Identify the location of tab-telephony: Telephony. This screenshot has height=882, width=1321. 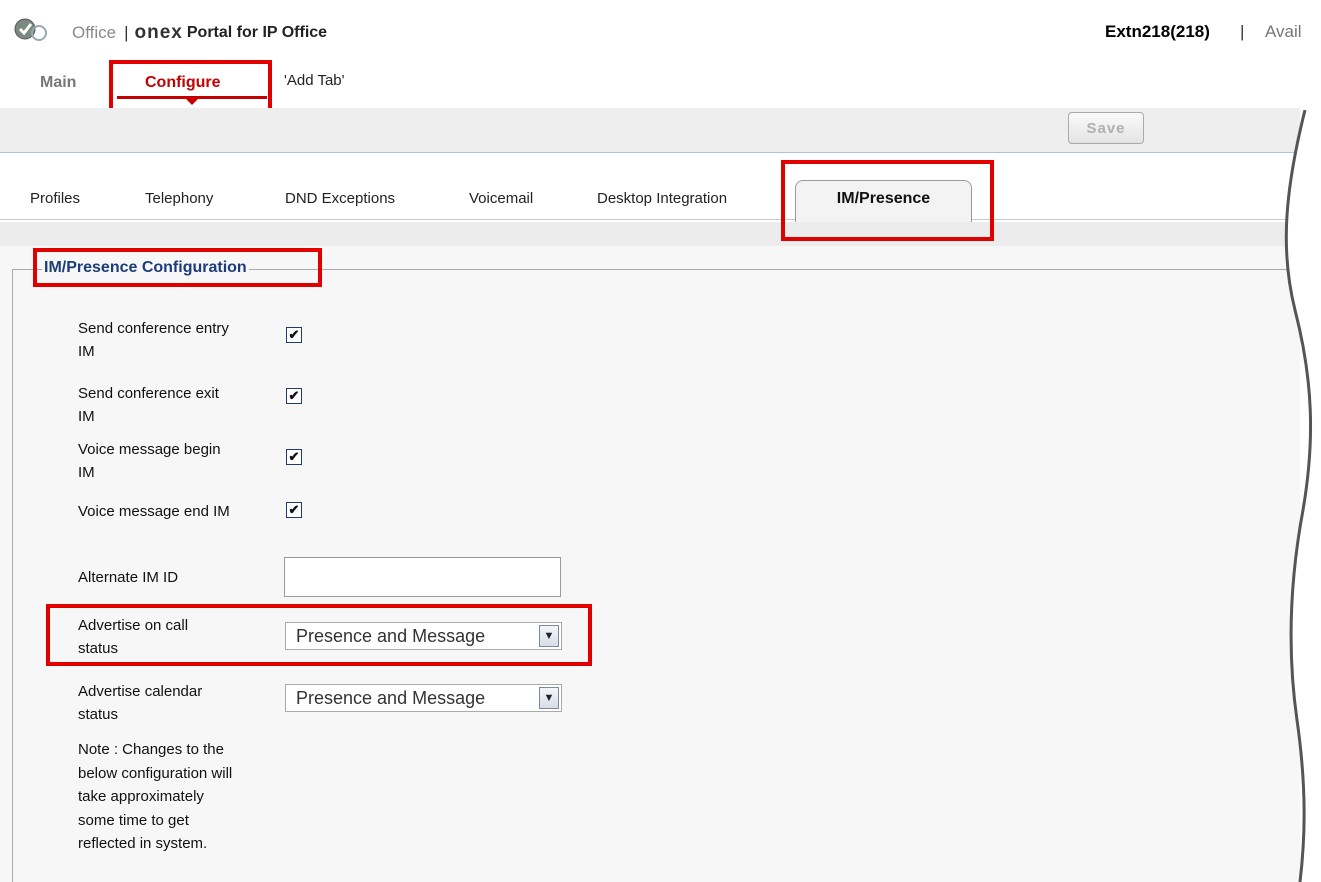
(179, 198).